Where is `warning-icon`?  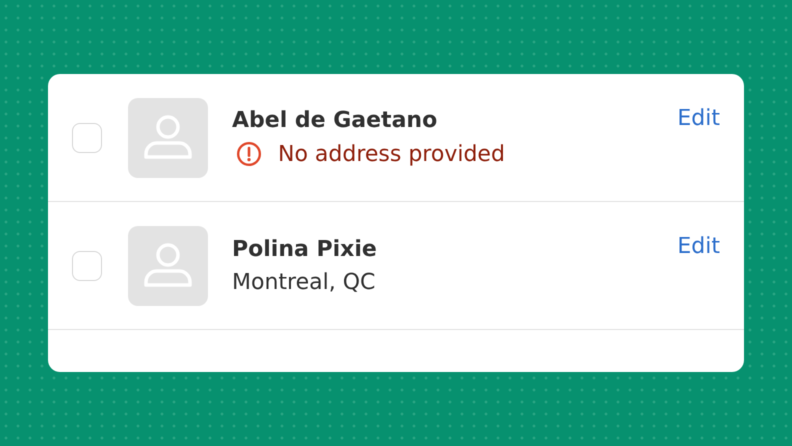 warning-icon is located at coordinates (249, 154).